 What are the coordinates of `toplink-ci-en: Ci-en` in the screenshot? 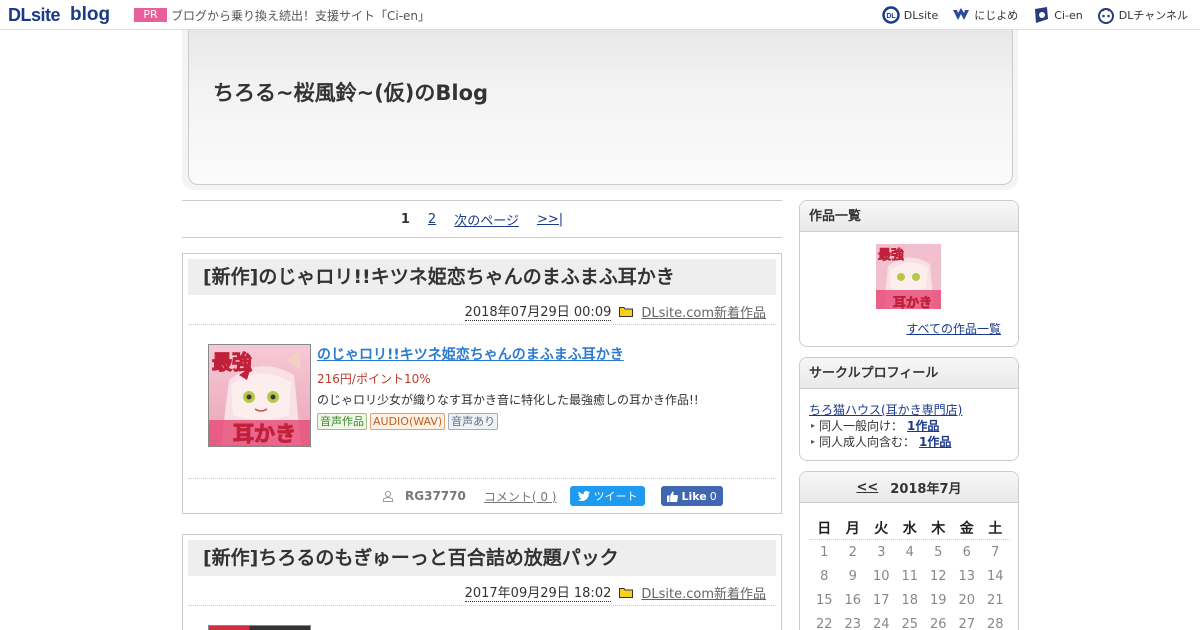 It's located at (1057, 15).